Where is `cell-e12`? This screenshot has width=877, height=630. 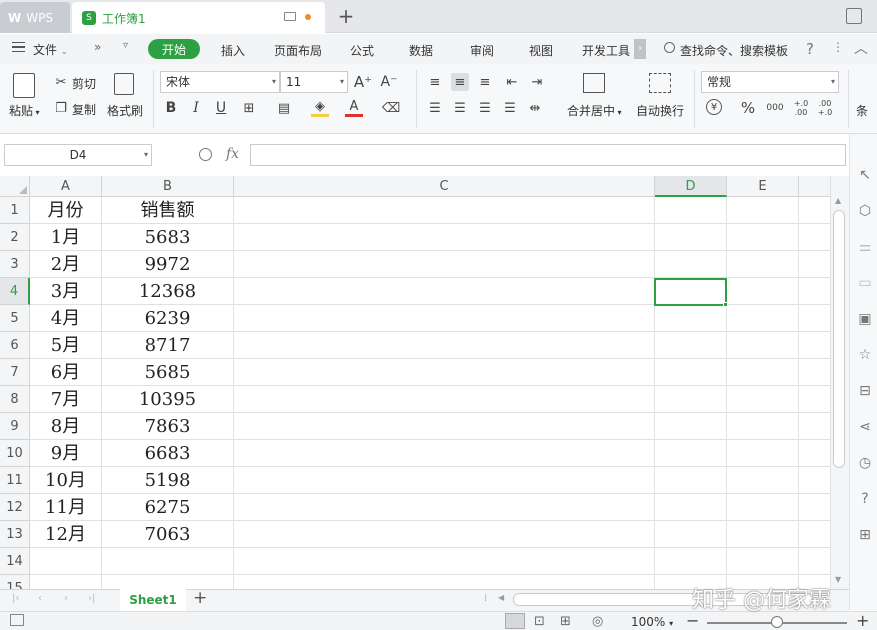
cell-e12 is located at coordinates (763, 507).